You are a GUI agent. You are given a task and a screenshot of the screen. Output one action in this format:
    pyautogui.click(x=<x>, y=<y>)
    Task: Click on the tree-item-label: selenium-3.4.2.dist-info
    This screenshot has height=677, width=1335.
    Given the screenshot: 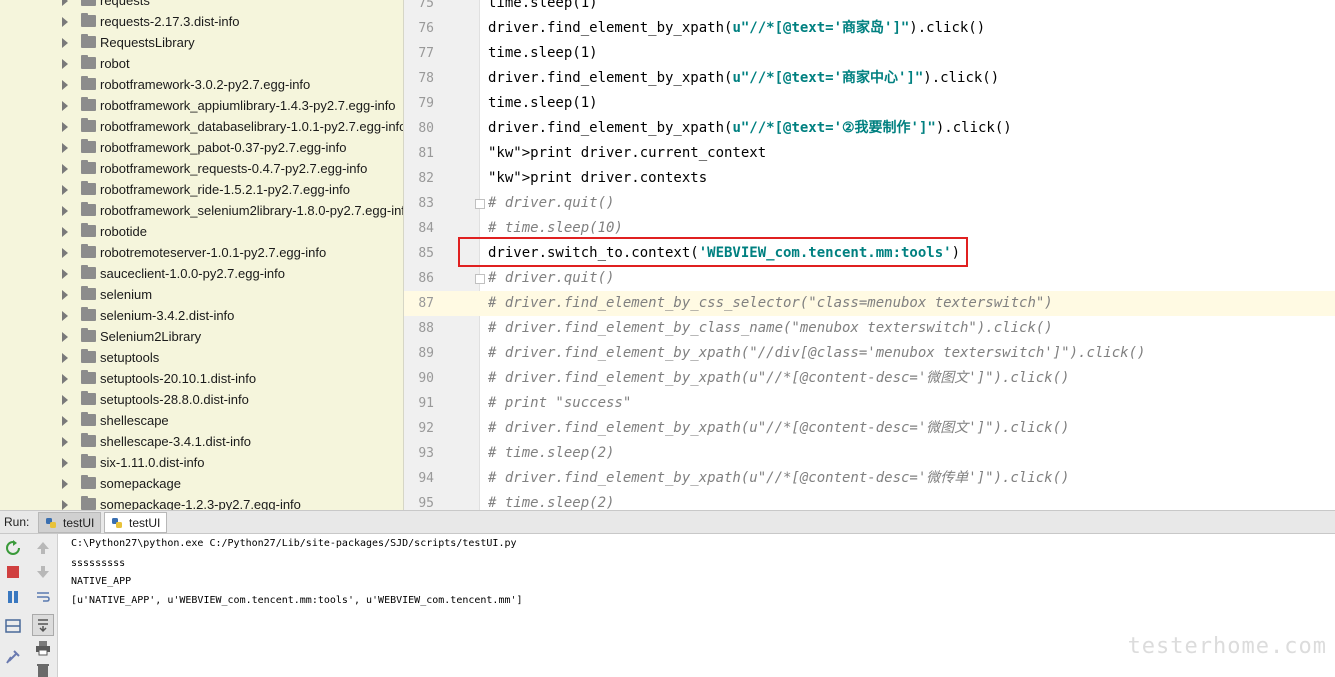 What is the action you would take?
    pyautogui.click(x=167, y=315)
    